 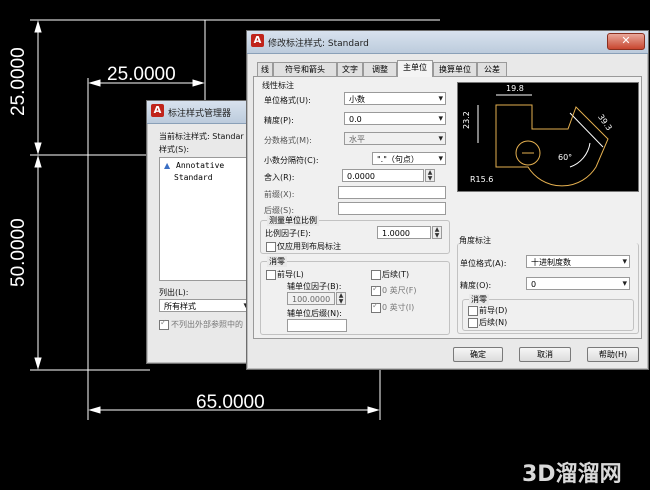 What do you see at coordinates (392, 208) in the screenshot?
I see `suffix-input` at bounding box center [392, 208].